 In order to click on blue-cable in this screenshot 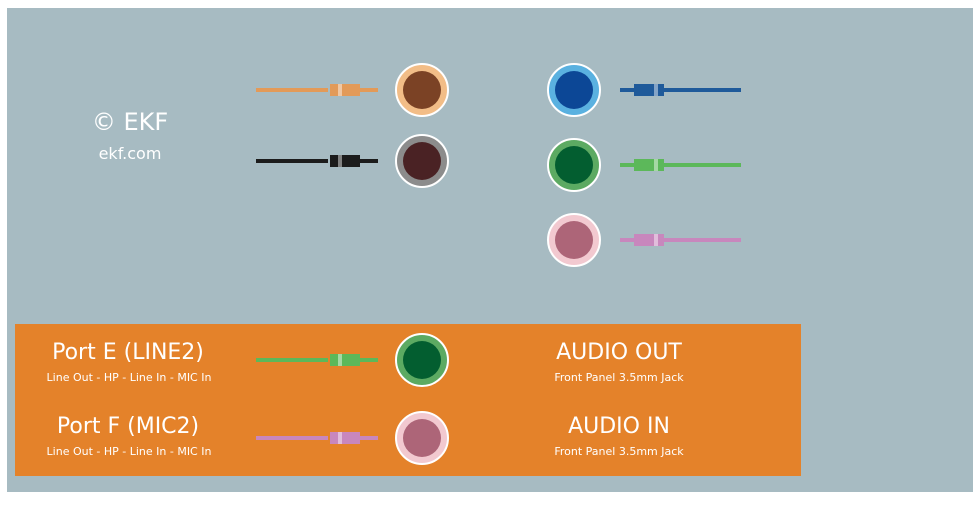, I will do `click(680, 90)`.